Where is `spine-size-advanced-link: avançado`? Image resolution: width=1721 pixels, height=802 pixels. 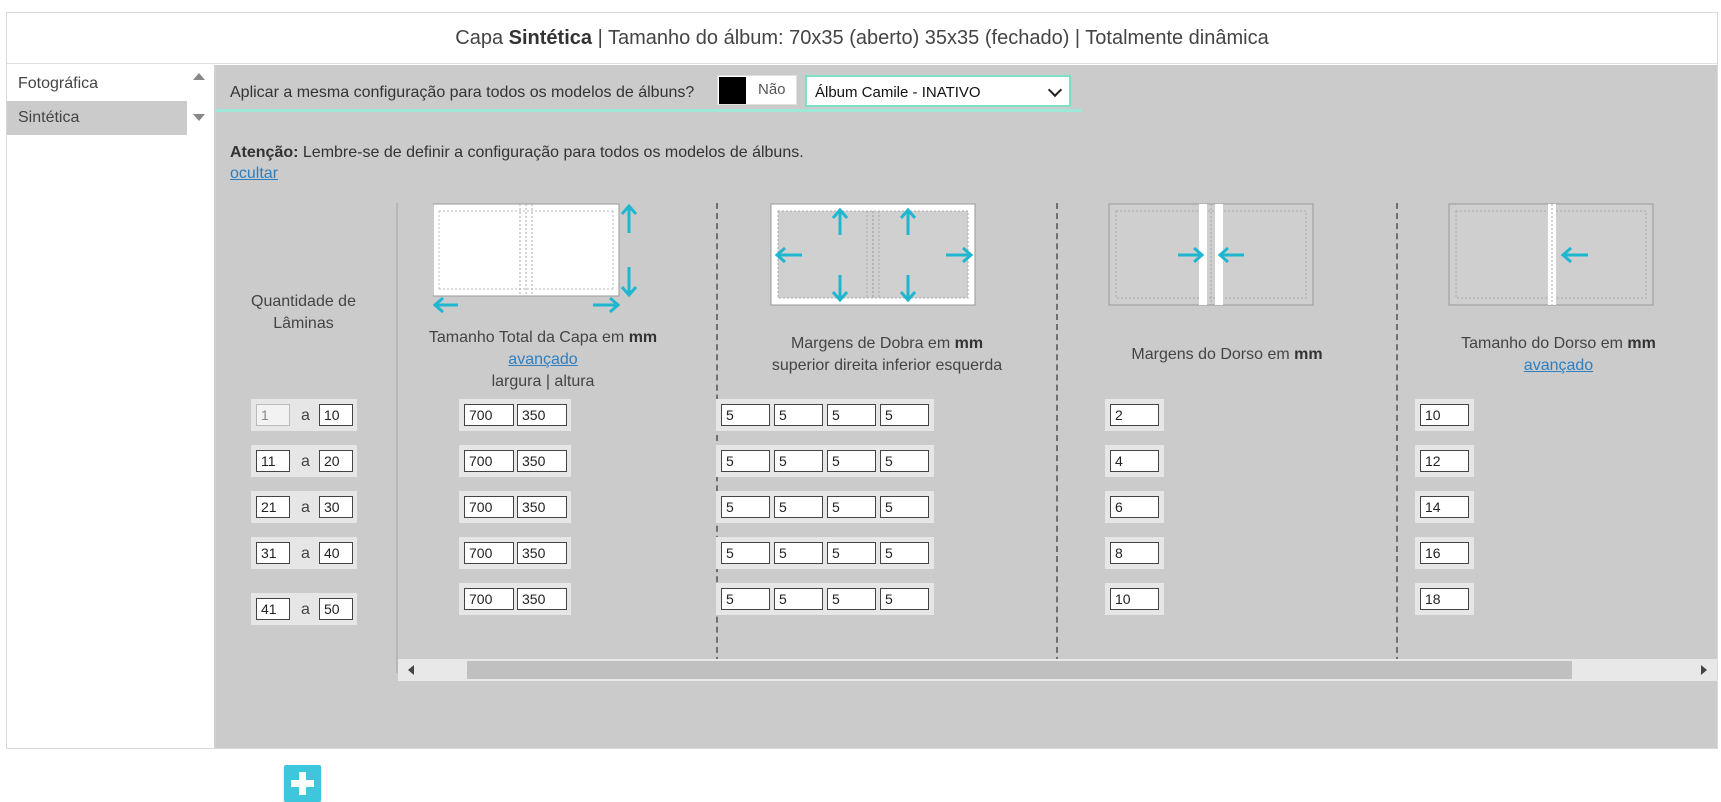 spine-size-advanced-link: avançado is located at coordinates (1558, 365).